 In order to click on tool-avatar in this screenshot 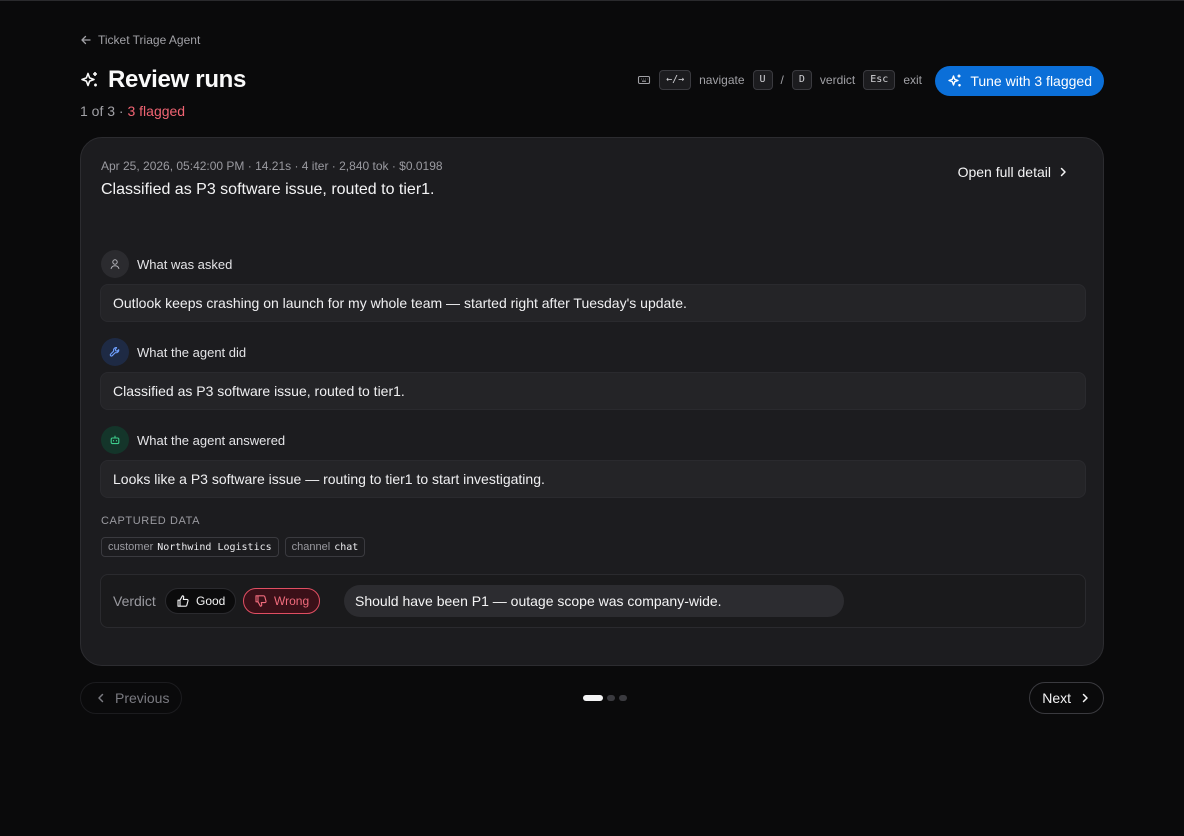, I will do `click(115, 352)`.